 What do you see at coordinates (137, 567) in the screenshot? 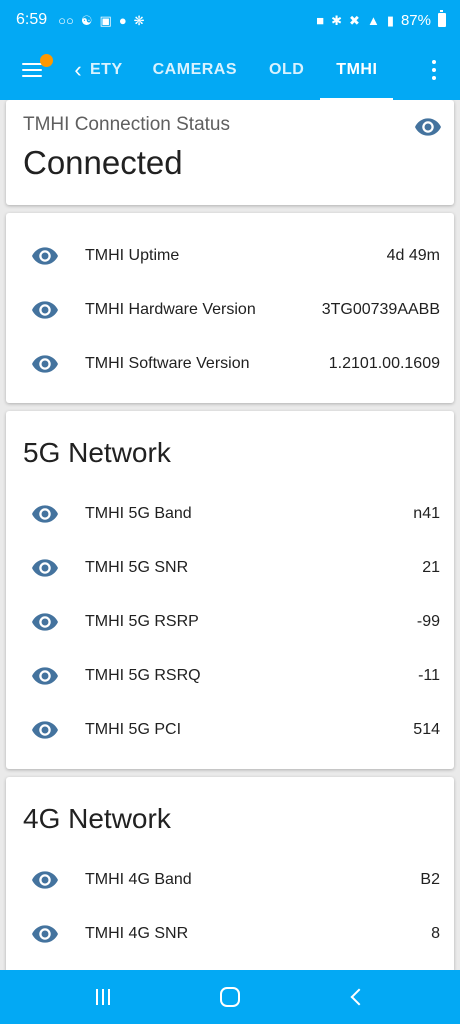
I see `entity-name: TMHI 5G SNR` at bounding box center [137, 567].